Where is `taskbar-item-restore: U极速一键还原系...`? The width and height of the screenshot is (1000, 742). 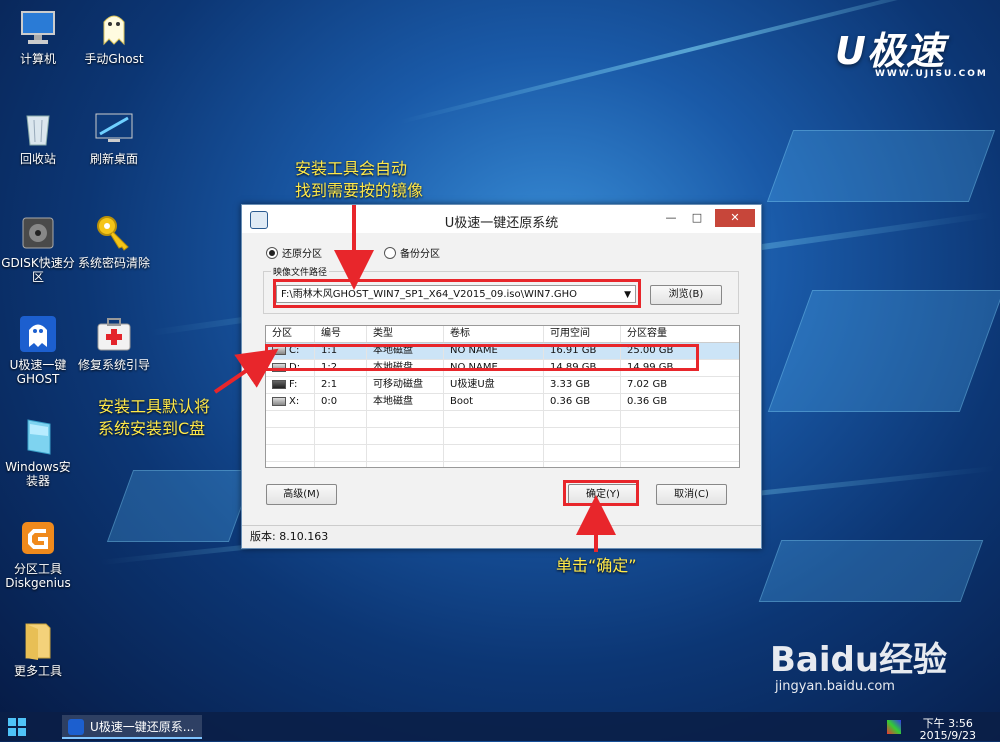
taskbar-item-restore: U极速一键还原系... is located at coordinates (132, 727).